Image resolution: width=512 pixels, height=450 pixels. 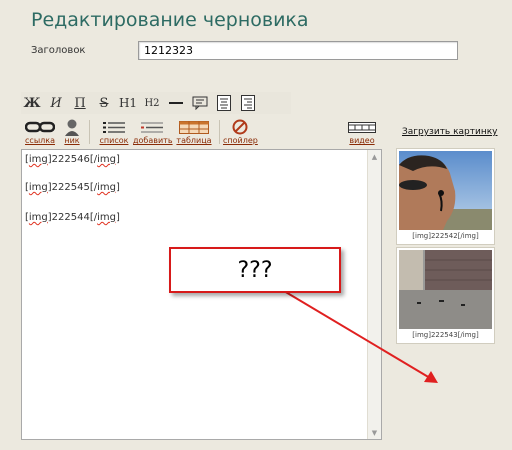 I want to click on table-icon, so click(x=194, y=127).